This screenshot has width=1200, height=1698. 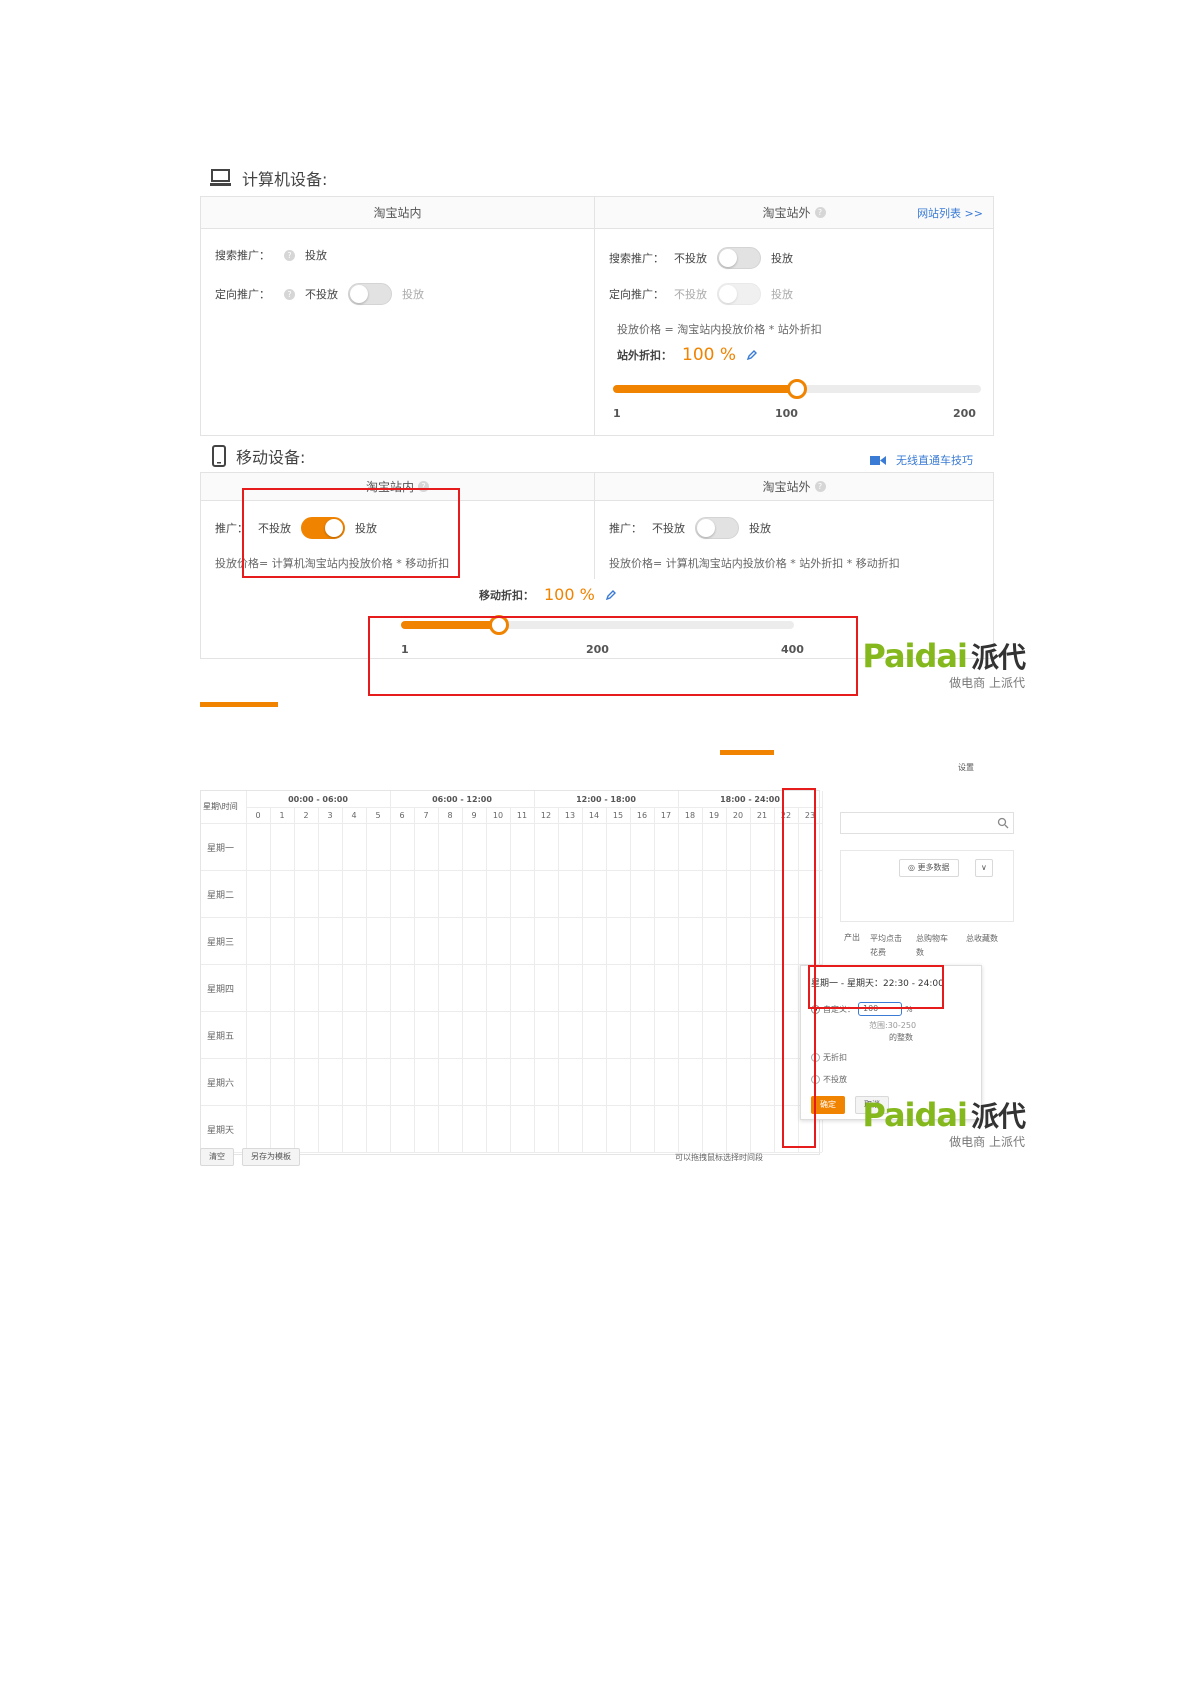 What do you see at coordinates (217, 1157) in the screenshot?
I see `clear-button: 清空` at bounding box center [217, 1157].